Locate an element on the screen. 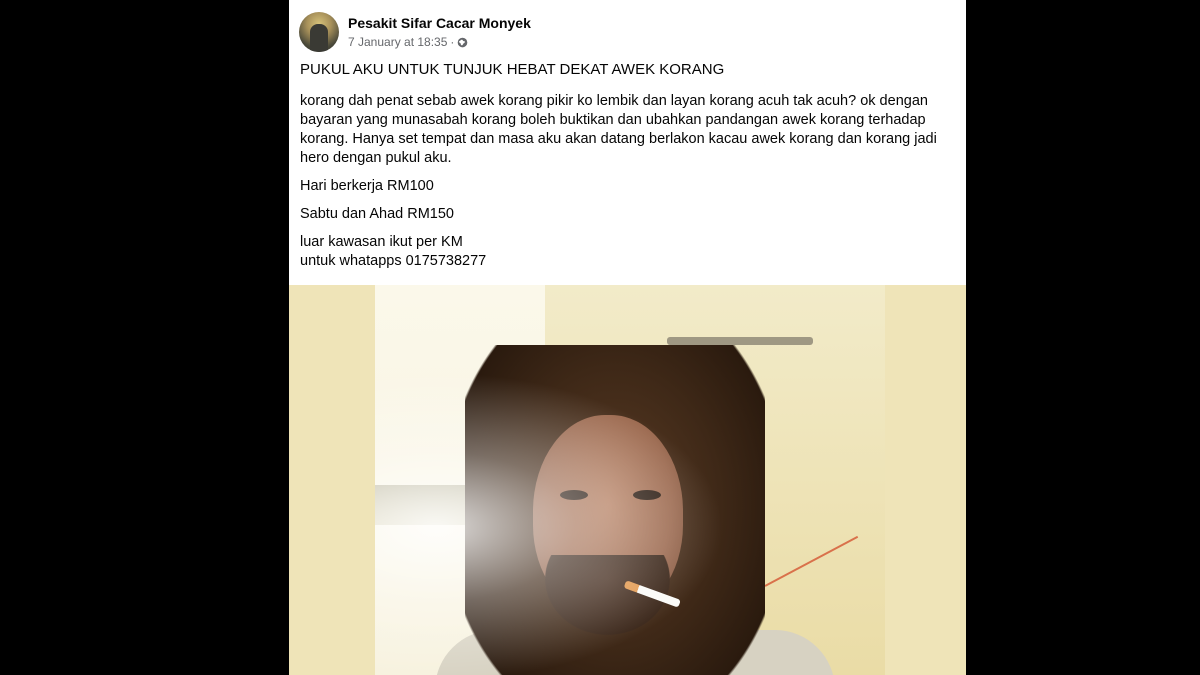 This screenshot has height=675, width=1200. post-subline: 7 January at 18:35 · is located at coordinates (439, 42).